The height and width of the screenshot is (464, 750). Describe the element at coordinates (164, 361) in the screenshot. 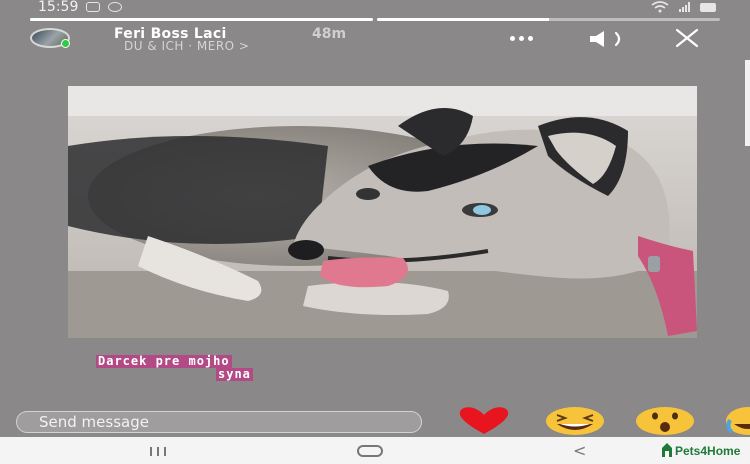

I see `story-caption-line-1: Darcek pre mojho` at that location.